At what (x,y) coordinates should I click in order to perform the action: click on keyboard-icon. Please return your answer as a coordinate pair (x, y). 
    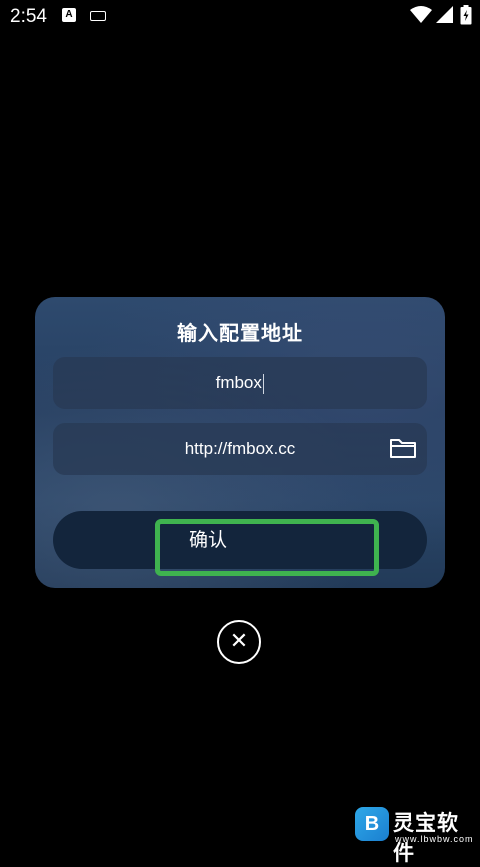
    Looking at the image, I should click on (98, 16).